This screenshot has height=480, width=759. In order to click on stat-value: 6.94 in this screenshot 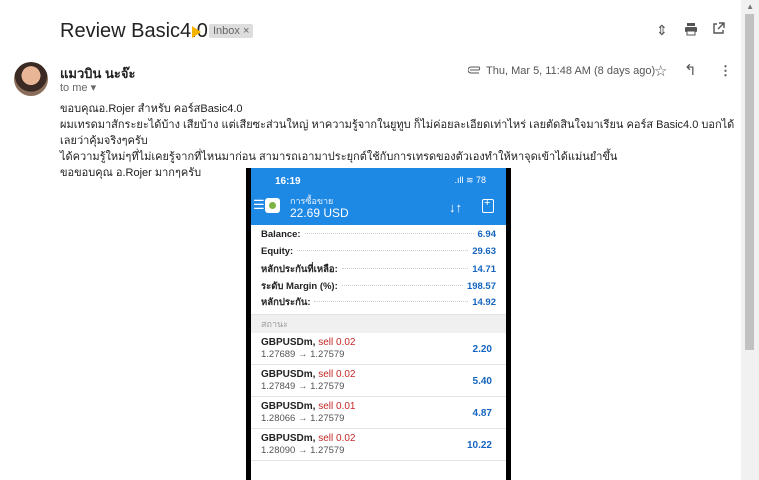, I will do `click(487, 234)`.